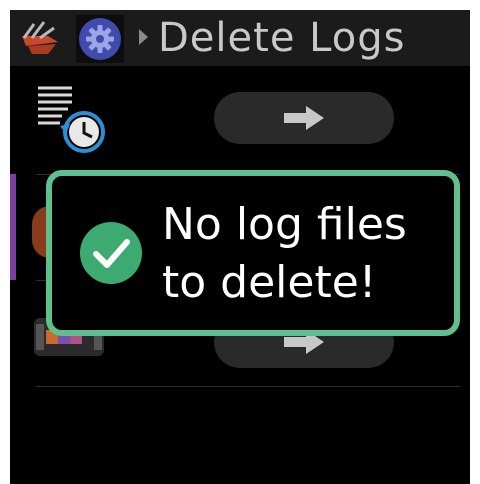 The width and height of the screenshot is (480, 484). Describe the element at coordinates (70, 122) in the screenshot. I see `log-history-icon` at that location.